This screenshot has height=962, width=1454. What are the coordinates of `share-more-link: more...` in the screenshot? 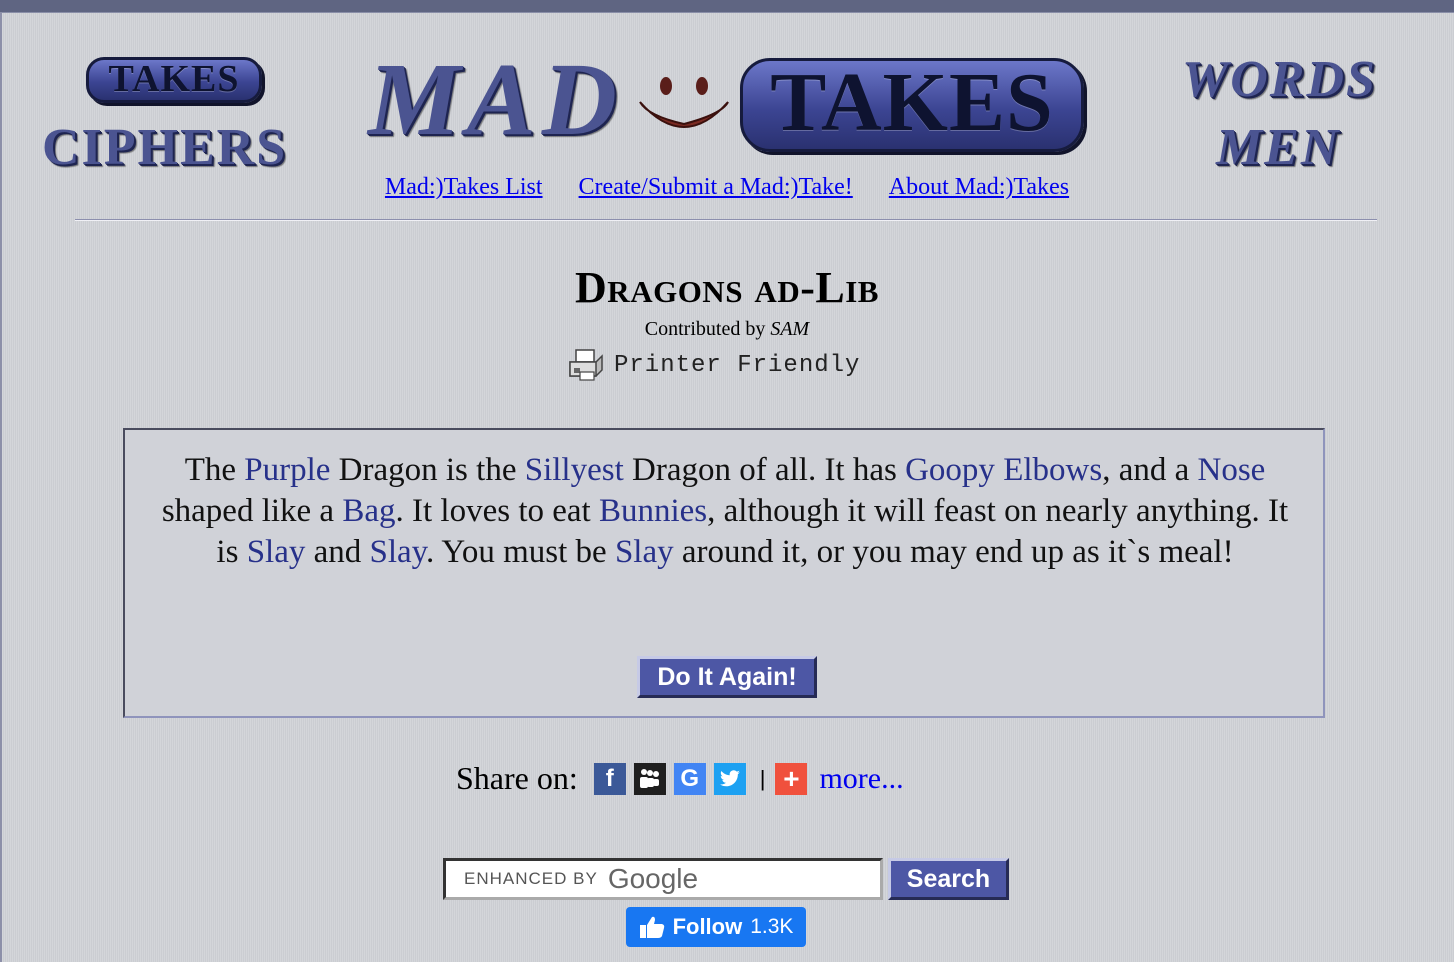 It's located at (861, 779).